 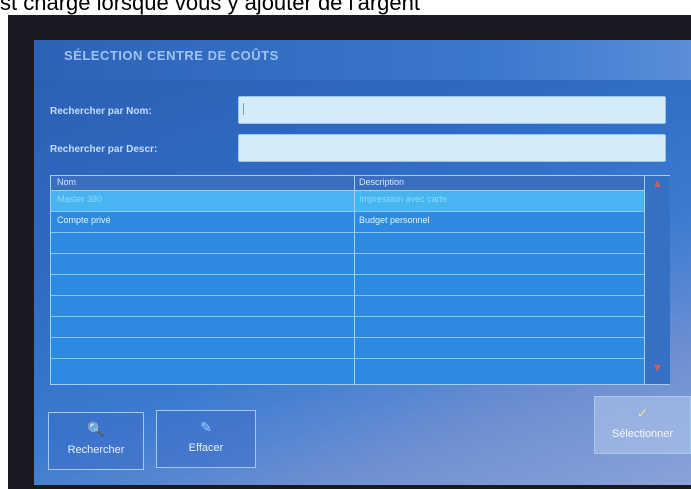 What do you see at coordinates (206, 427) in the screenshot?
I see `eraser-icon: ✎` at bounding box center [206, 427].